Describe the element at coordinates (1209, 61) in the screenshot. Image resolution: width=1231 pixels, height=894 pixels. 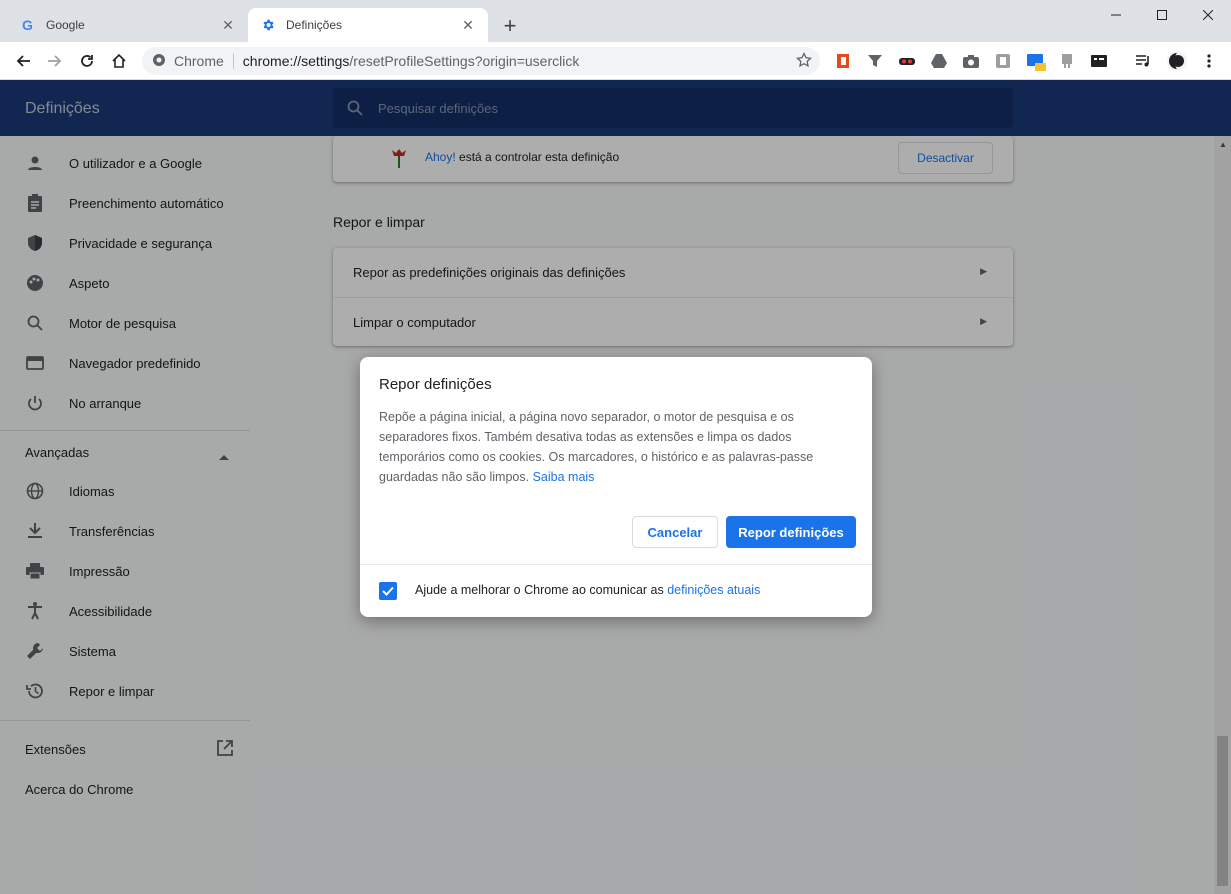
I see `more-menu-icon` at that location.